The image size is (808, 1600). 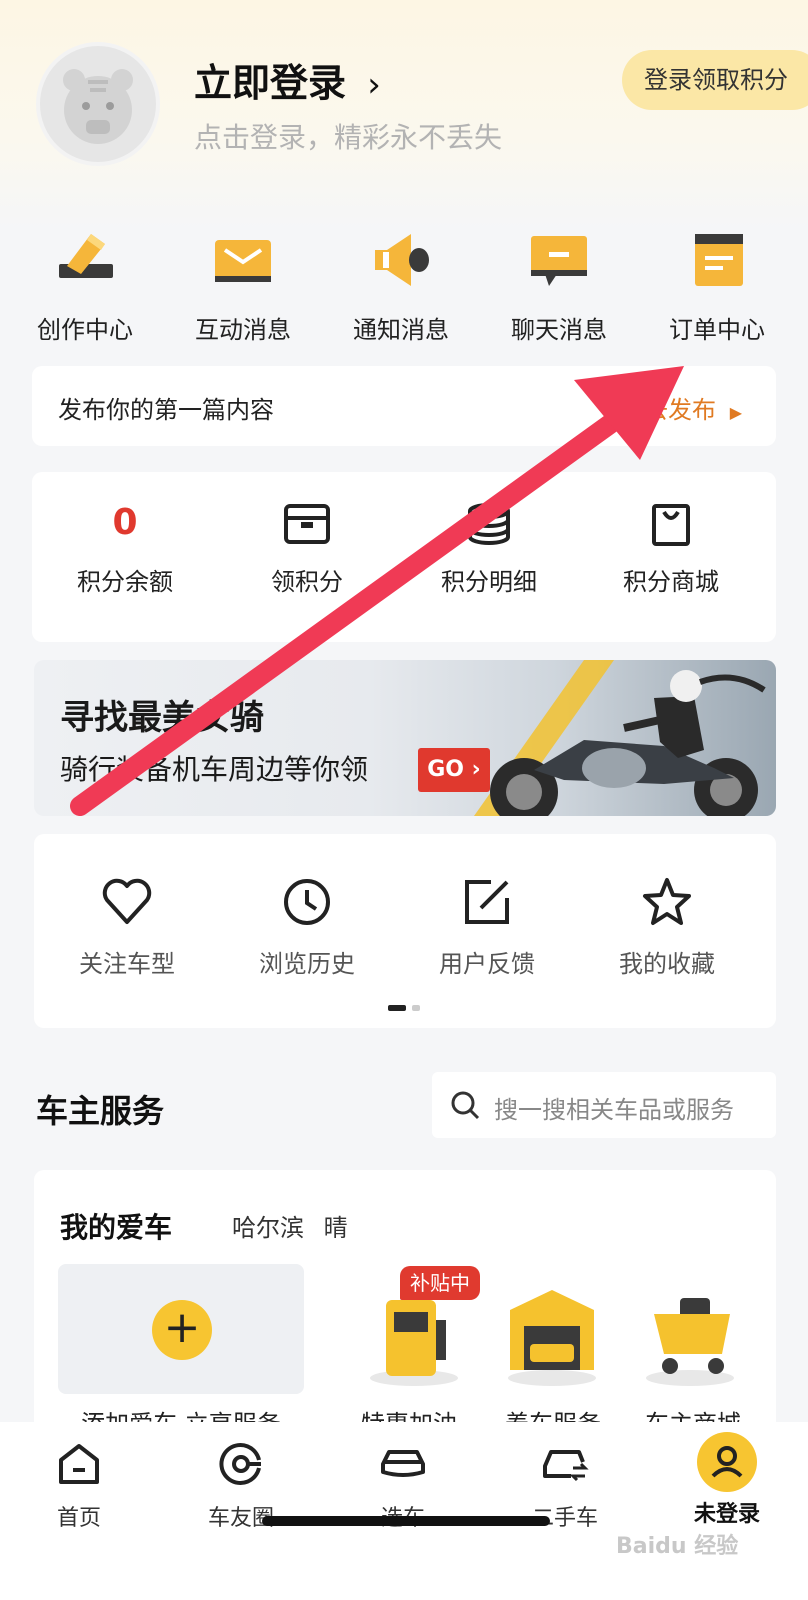 I want to click on login-title: 立即登录 ›, so click(x=287, y=79).